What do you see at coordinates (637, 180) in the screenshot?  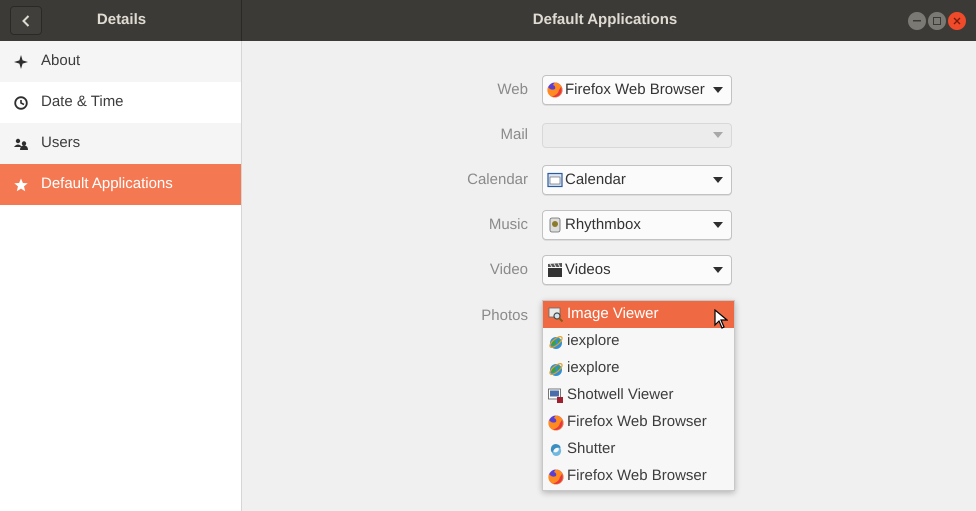 I see `app-dropdown: Calendar` at bounding box center [637, 180].